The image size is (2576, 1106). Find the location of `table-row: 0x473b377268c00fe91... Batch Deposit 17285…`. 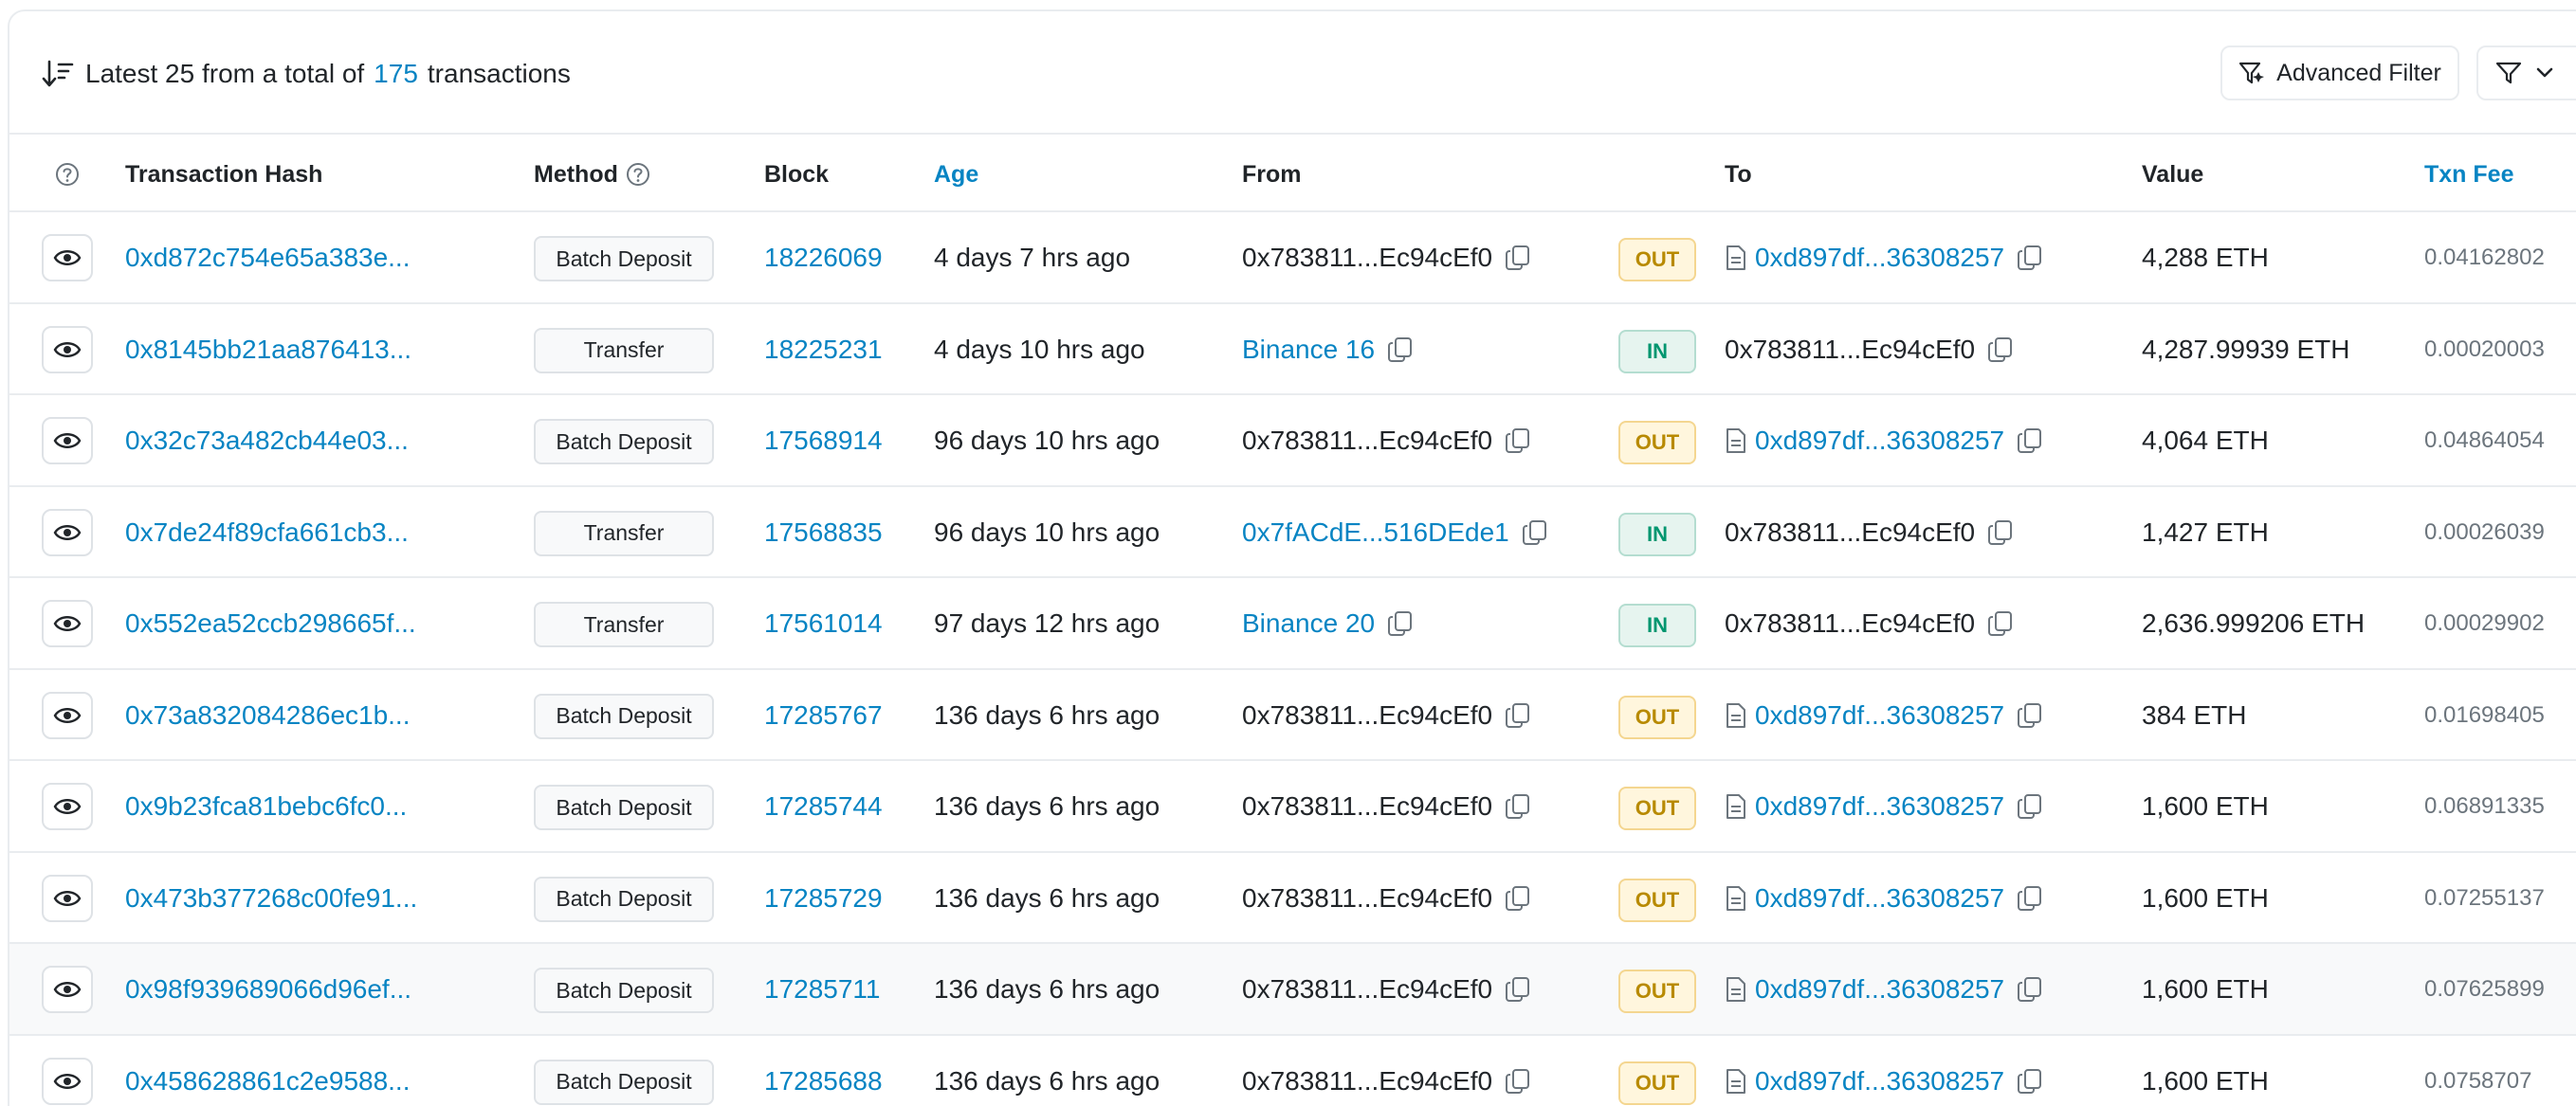

table-row: 0x473b377268c00fe91... Batch Deposit 17285… is located at coordinates (1292, 898).